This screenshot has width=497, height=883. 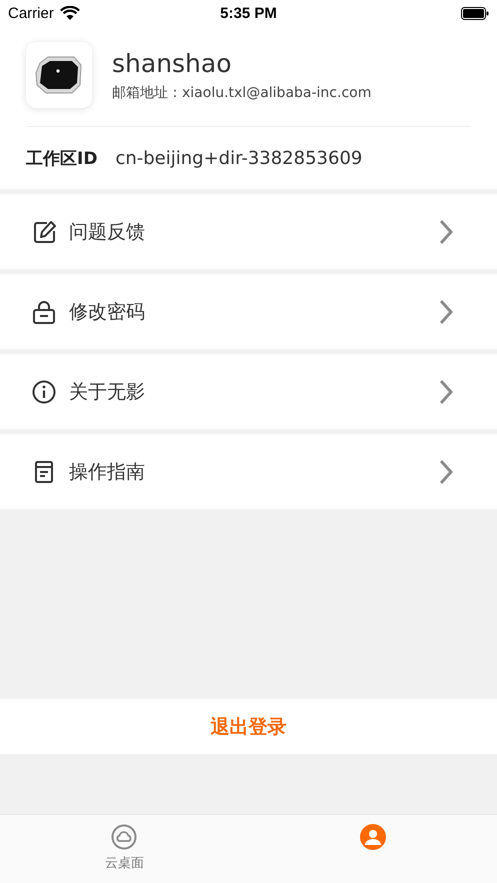 What do you see at coordinates (44, 232) in the screenshot?
I see `edit-icon` at bounding box center [44, 232].